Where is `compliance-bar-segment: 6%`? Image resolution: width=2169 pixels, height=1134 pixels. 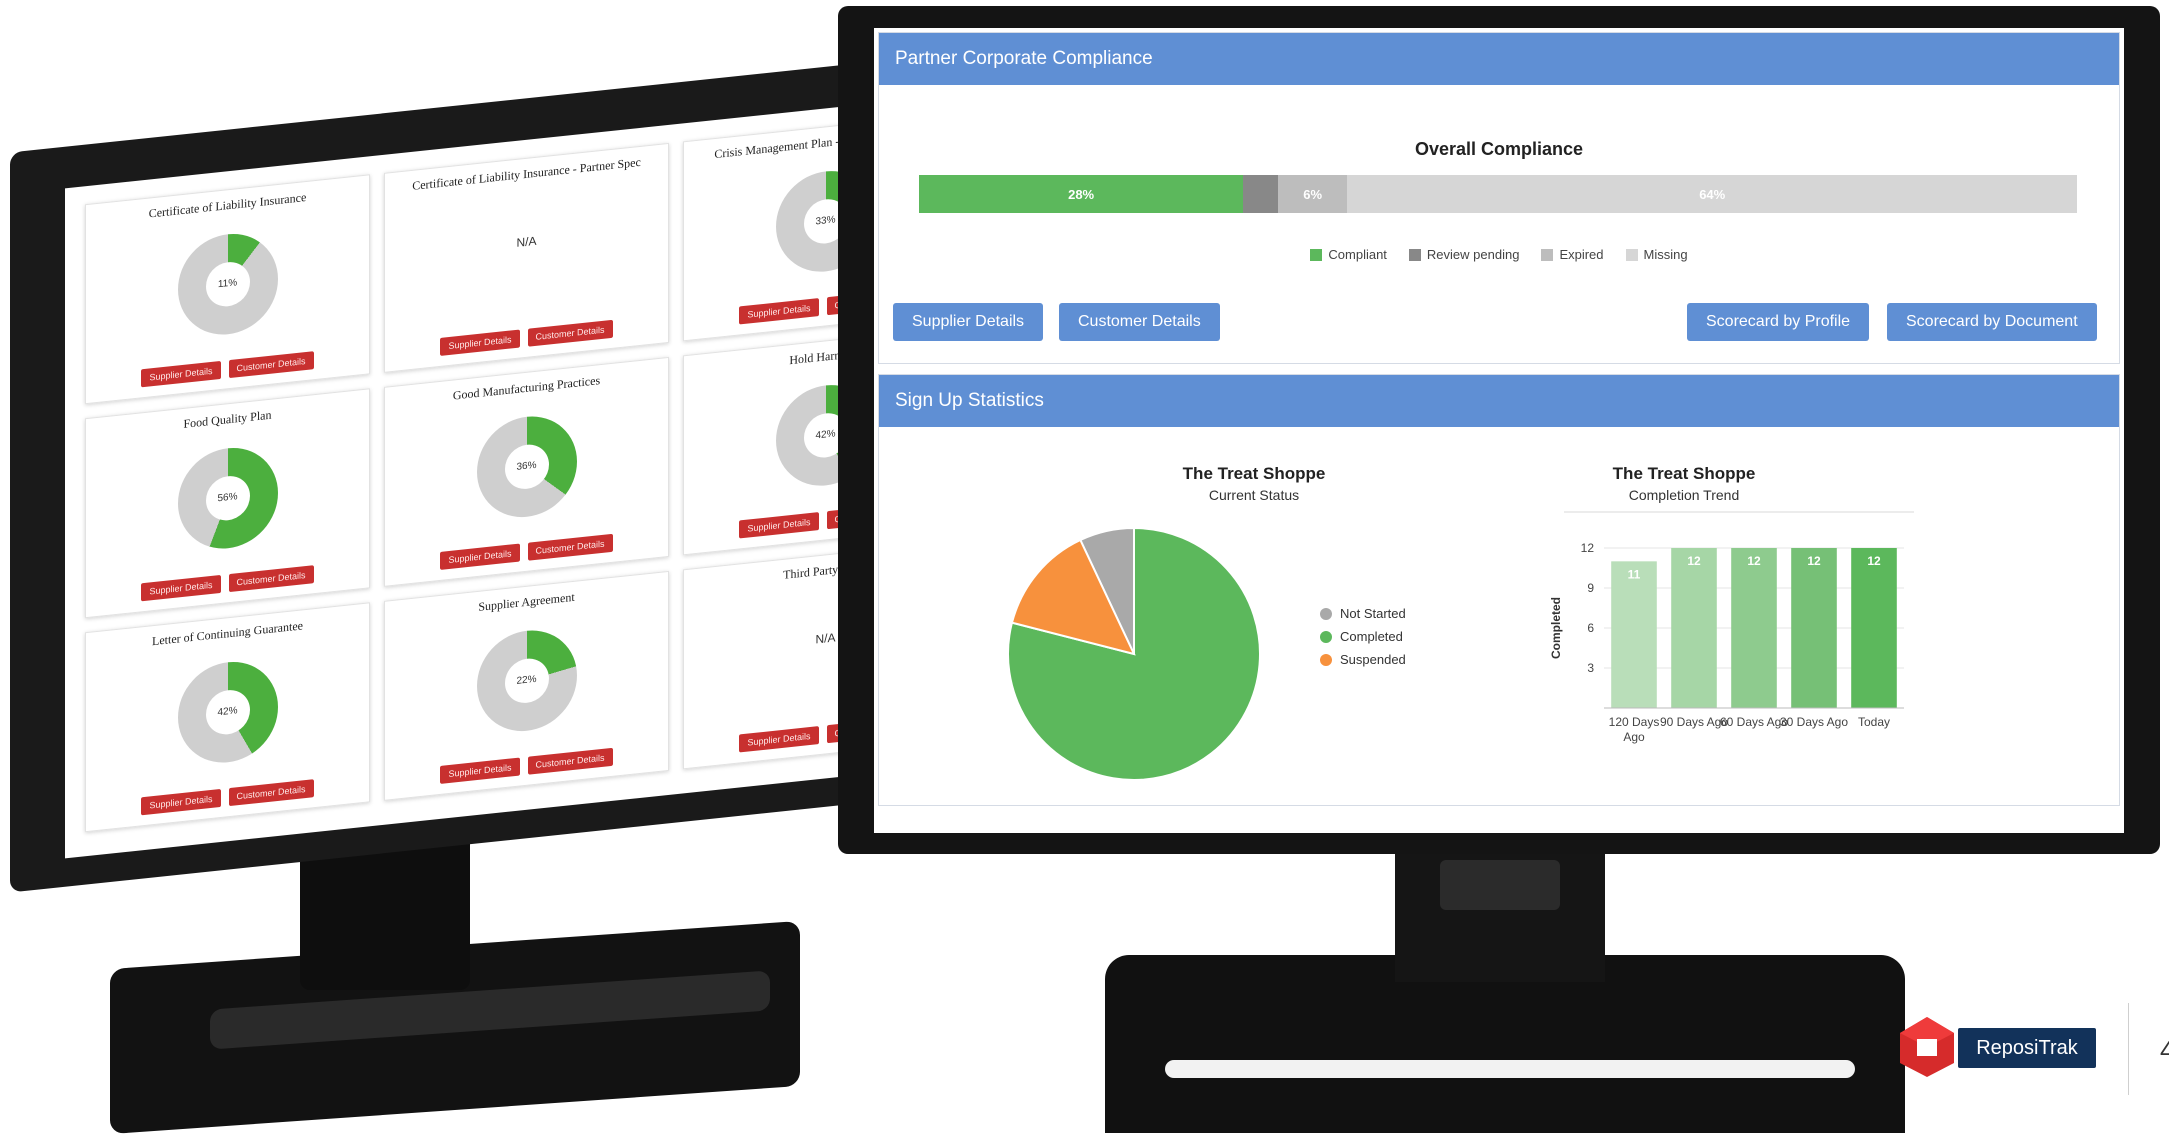
compliance-bar-segment: 6% is located at coordinates (1312, 194).